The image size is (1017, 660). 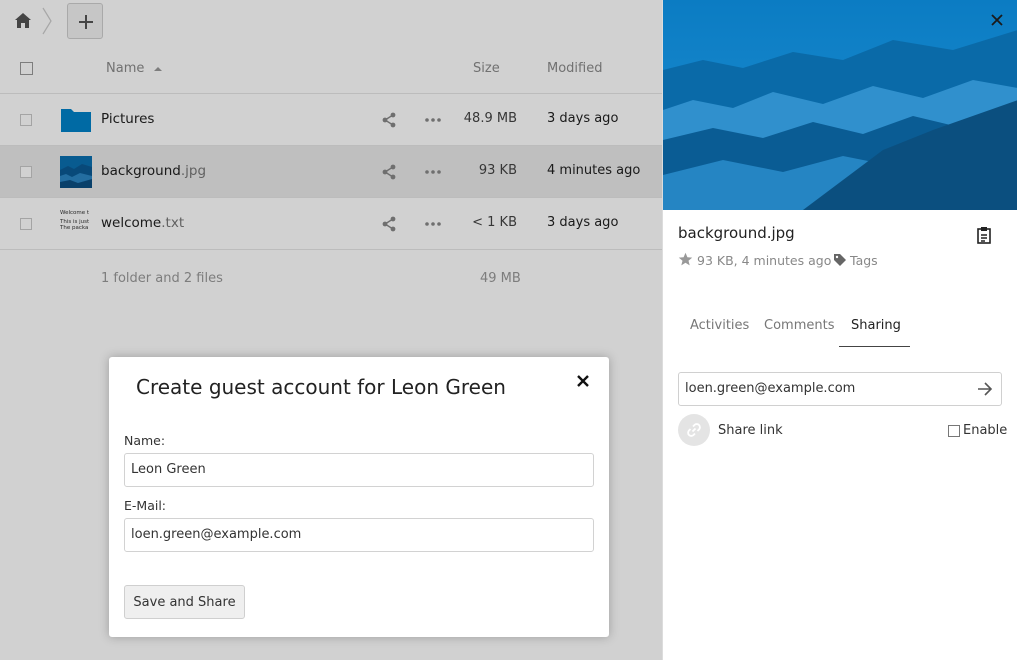 I want to click on close-icon, so click(x=583, y=381).